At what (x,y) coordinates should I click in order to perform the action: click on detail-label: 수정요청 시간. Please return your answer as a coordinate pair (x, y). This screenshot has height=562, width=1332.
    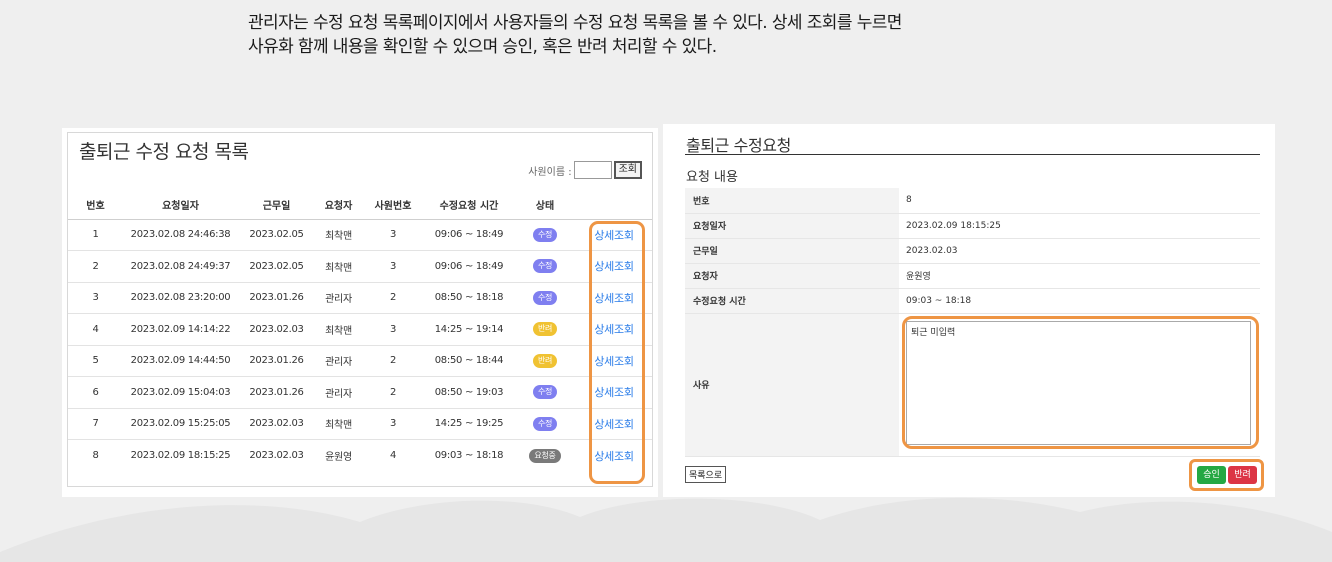
    Looking at the image, I should click on (792, 301).